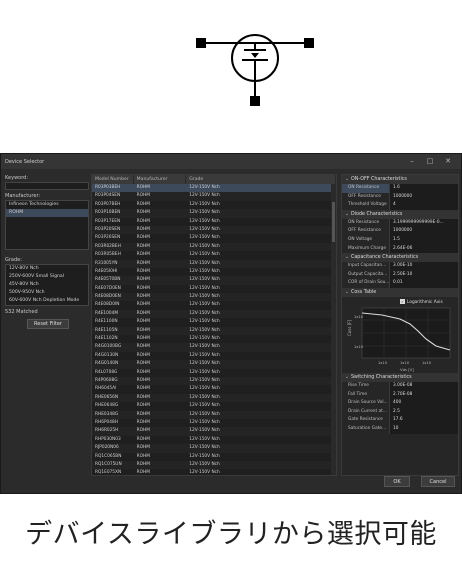  I want to click on table-row: R4G0100BG ROHM 12V-150V Nch, so click(214, 347).